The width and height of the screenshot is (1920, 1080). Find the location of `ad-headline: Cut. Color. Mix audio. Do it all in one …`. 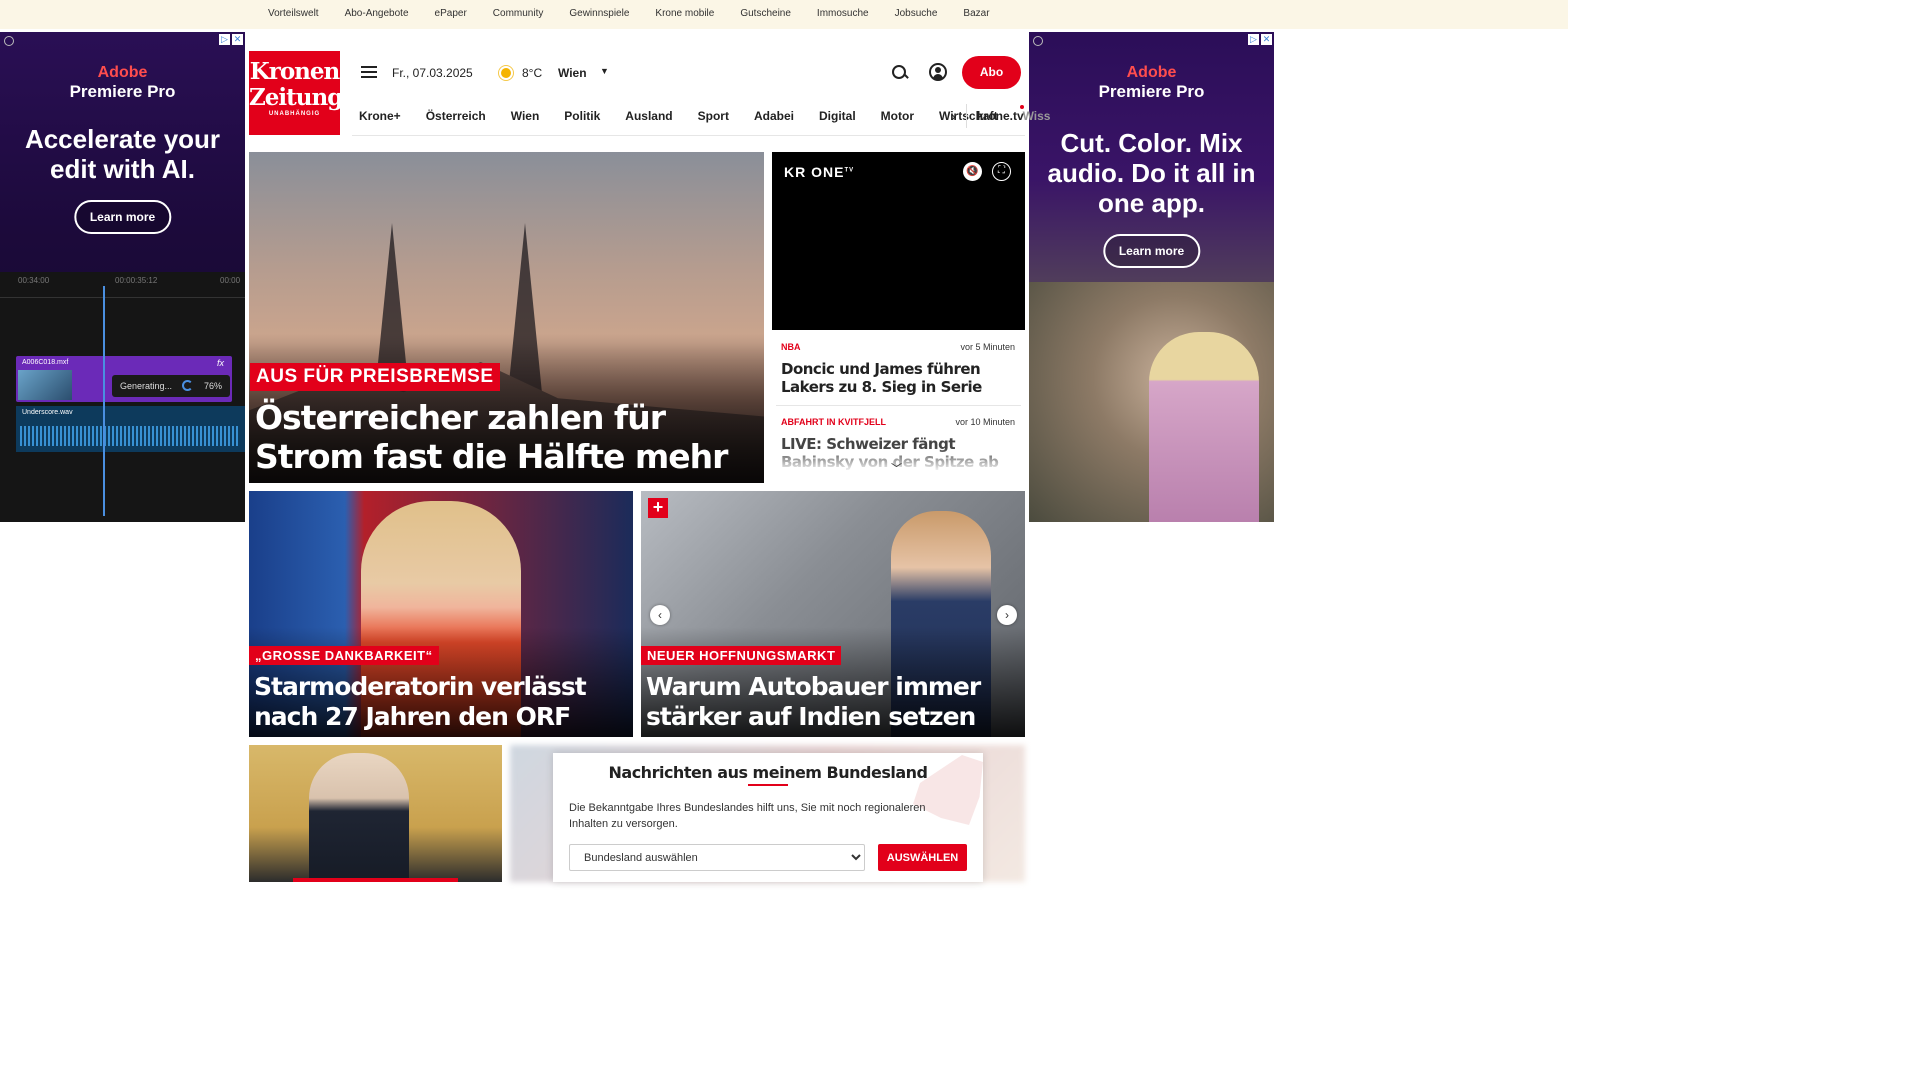

ad-headline: Cut. Color. Mix audio. Do it all in one … is located at coordinates (1151, 173).